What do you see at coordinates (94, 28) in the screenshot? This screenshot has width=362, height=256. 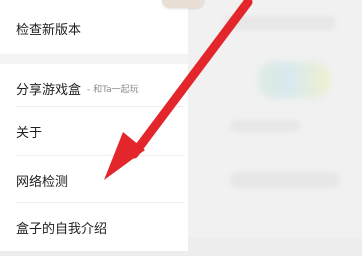 I see `menu-item-check-update: 检查新版本` at bounding box center [94, 28].